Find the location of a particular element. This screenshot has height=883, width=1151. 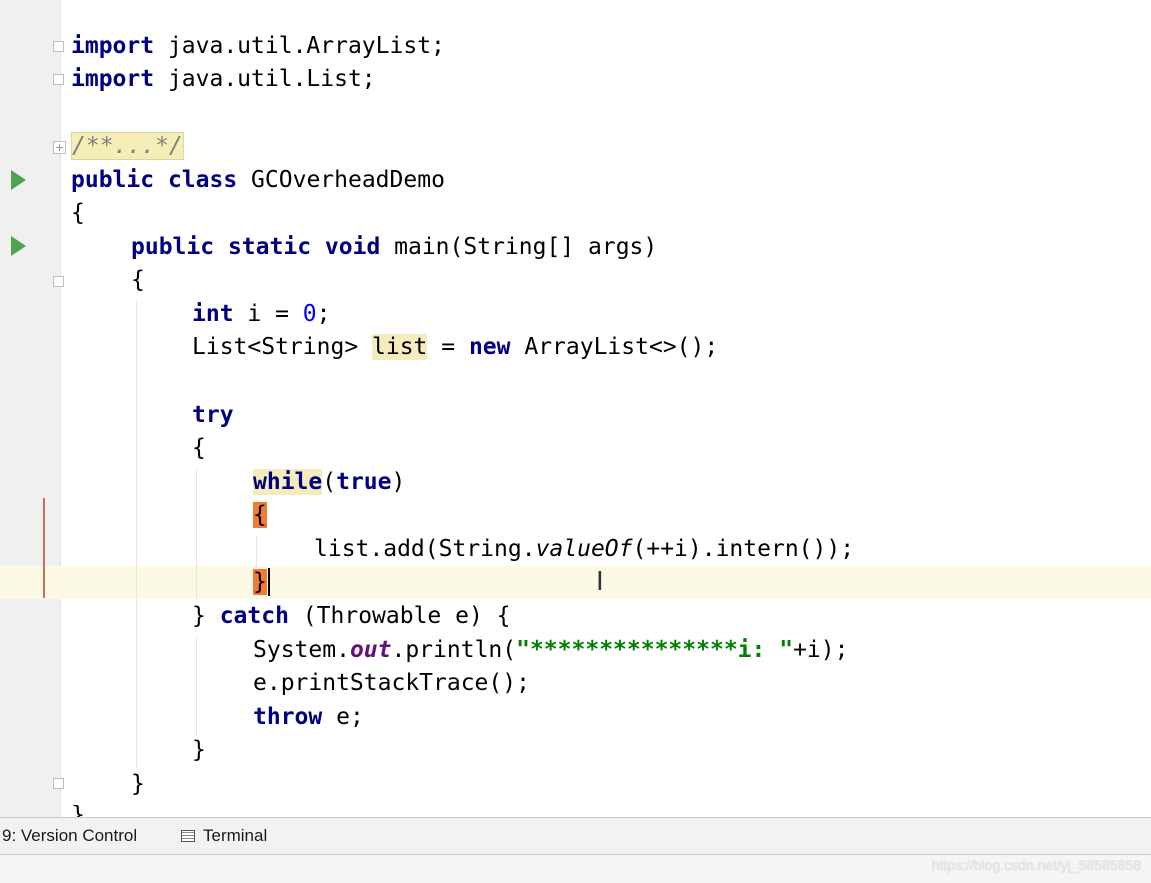

code-line-main-close: } is located at coordinates (138, 784).